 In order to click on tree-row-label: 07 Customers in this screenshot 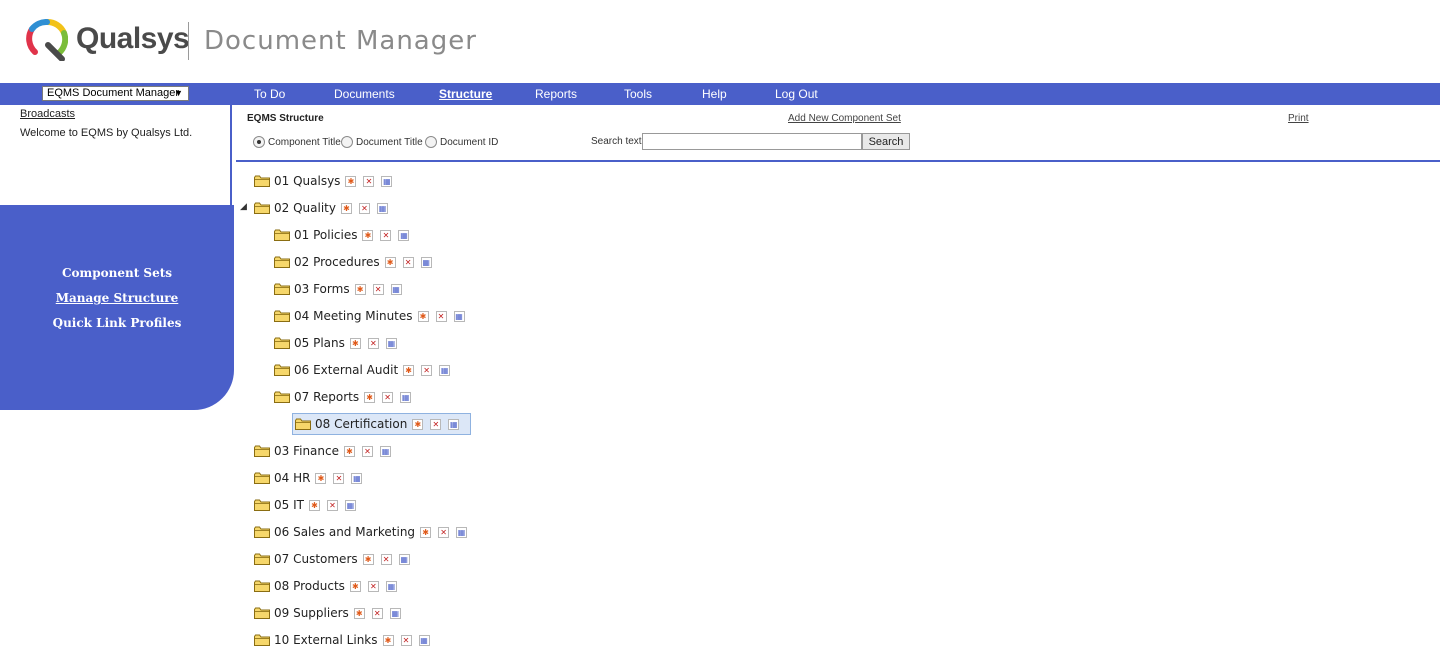, I will do `click(316, 559)`.